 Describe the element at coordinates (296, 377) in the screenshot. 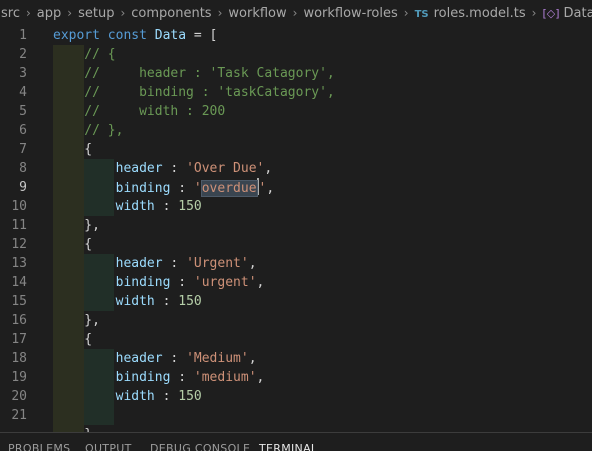

I see `code-line: 19 binding : 'medium',` at that location.